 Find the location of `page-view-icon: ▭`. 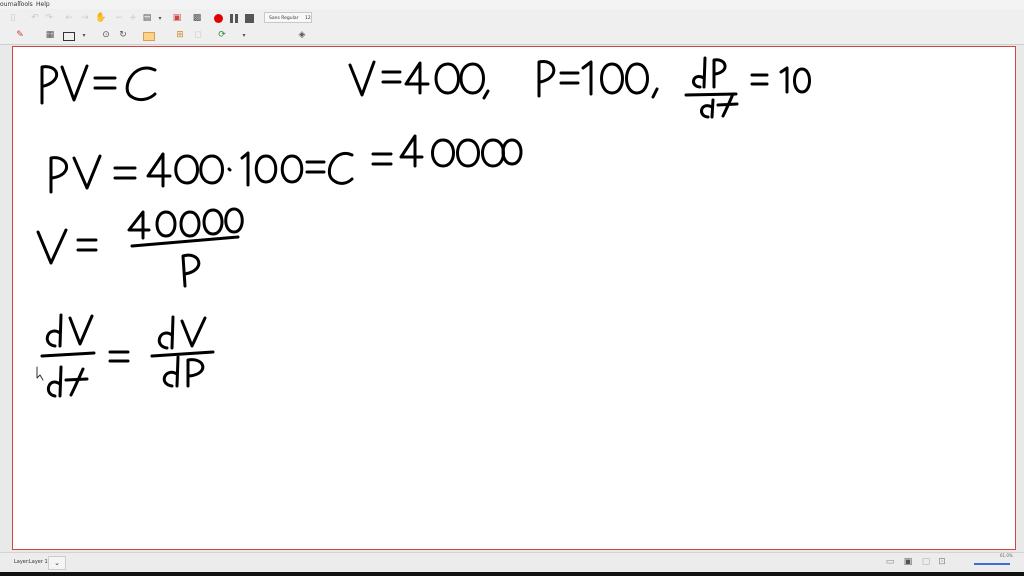

page-view-icon: ▭ is located at coordinates (890, 562).